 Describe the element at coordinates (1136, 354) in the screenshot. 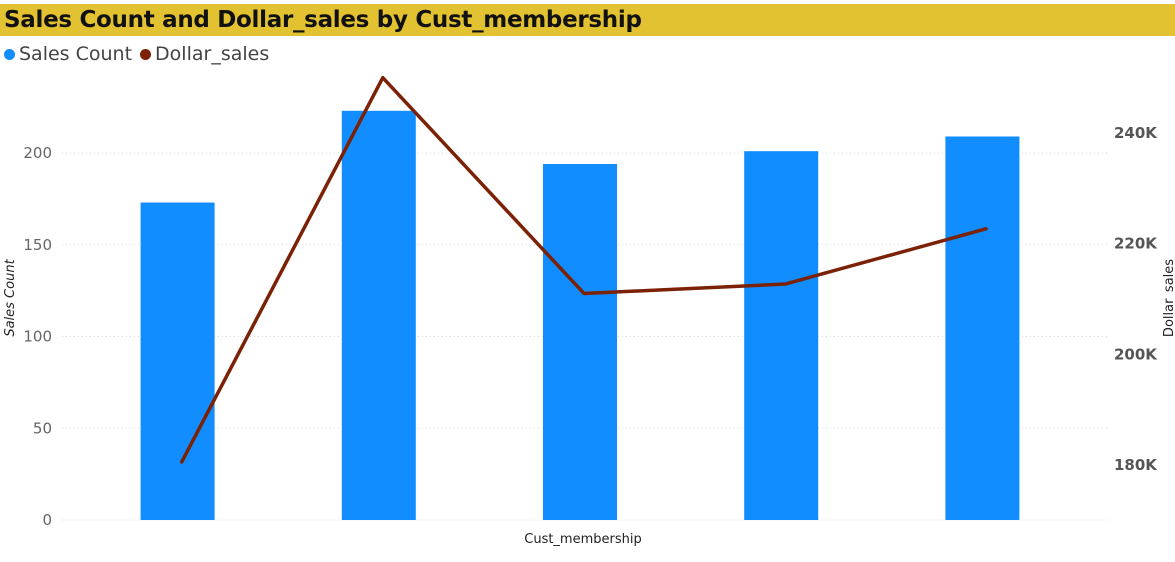

I see `y2-tick-label: 200K` at that location.